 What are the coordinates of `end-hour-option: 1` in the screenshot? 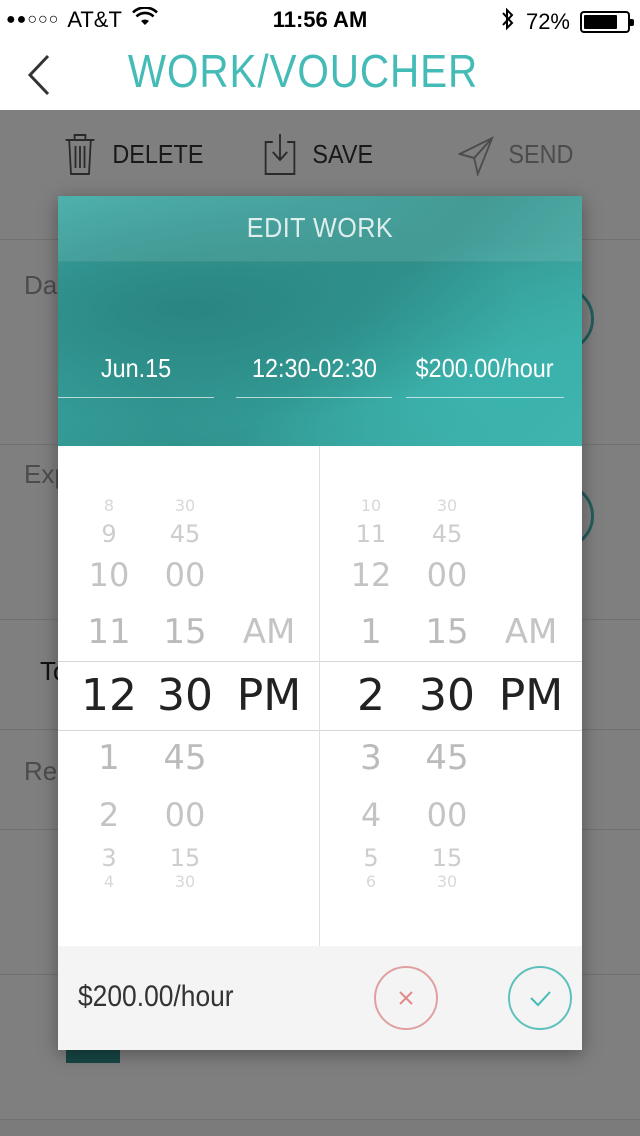 It's located at (371, 632).